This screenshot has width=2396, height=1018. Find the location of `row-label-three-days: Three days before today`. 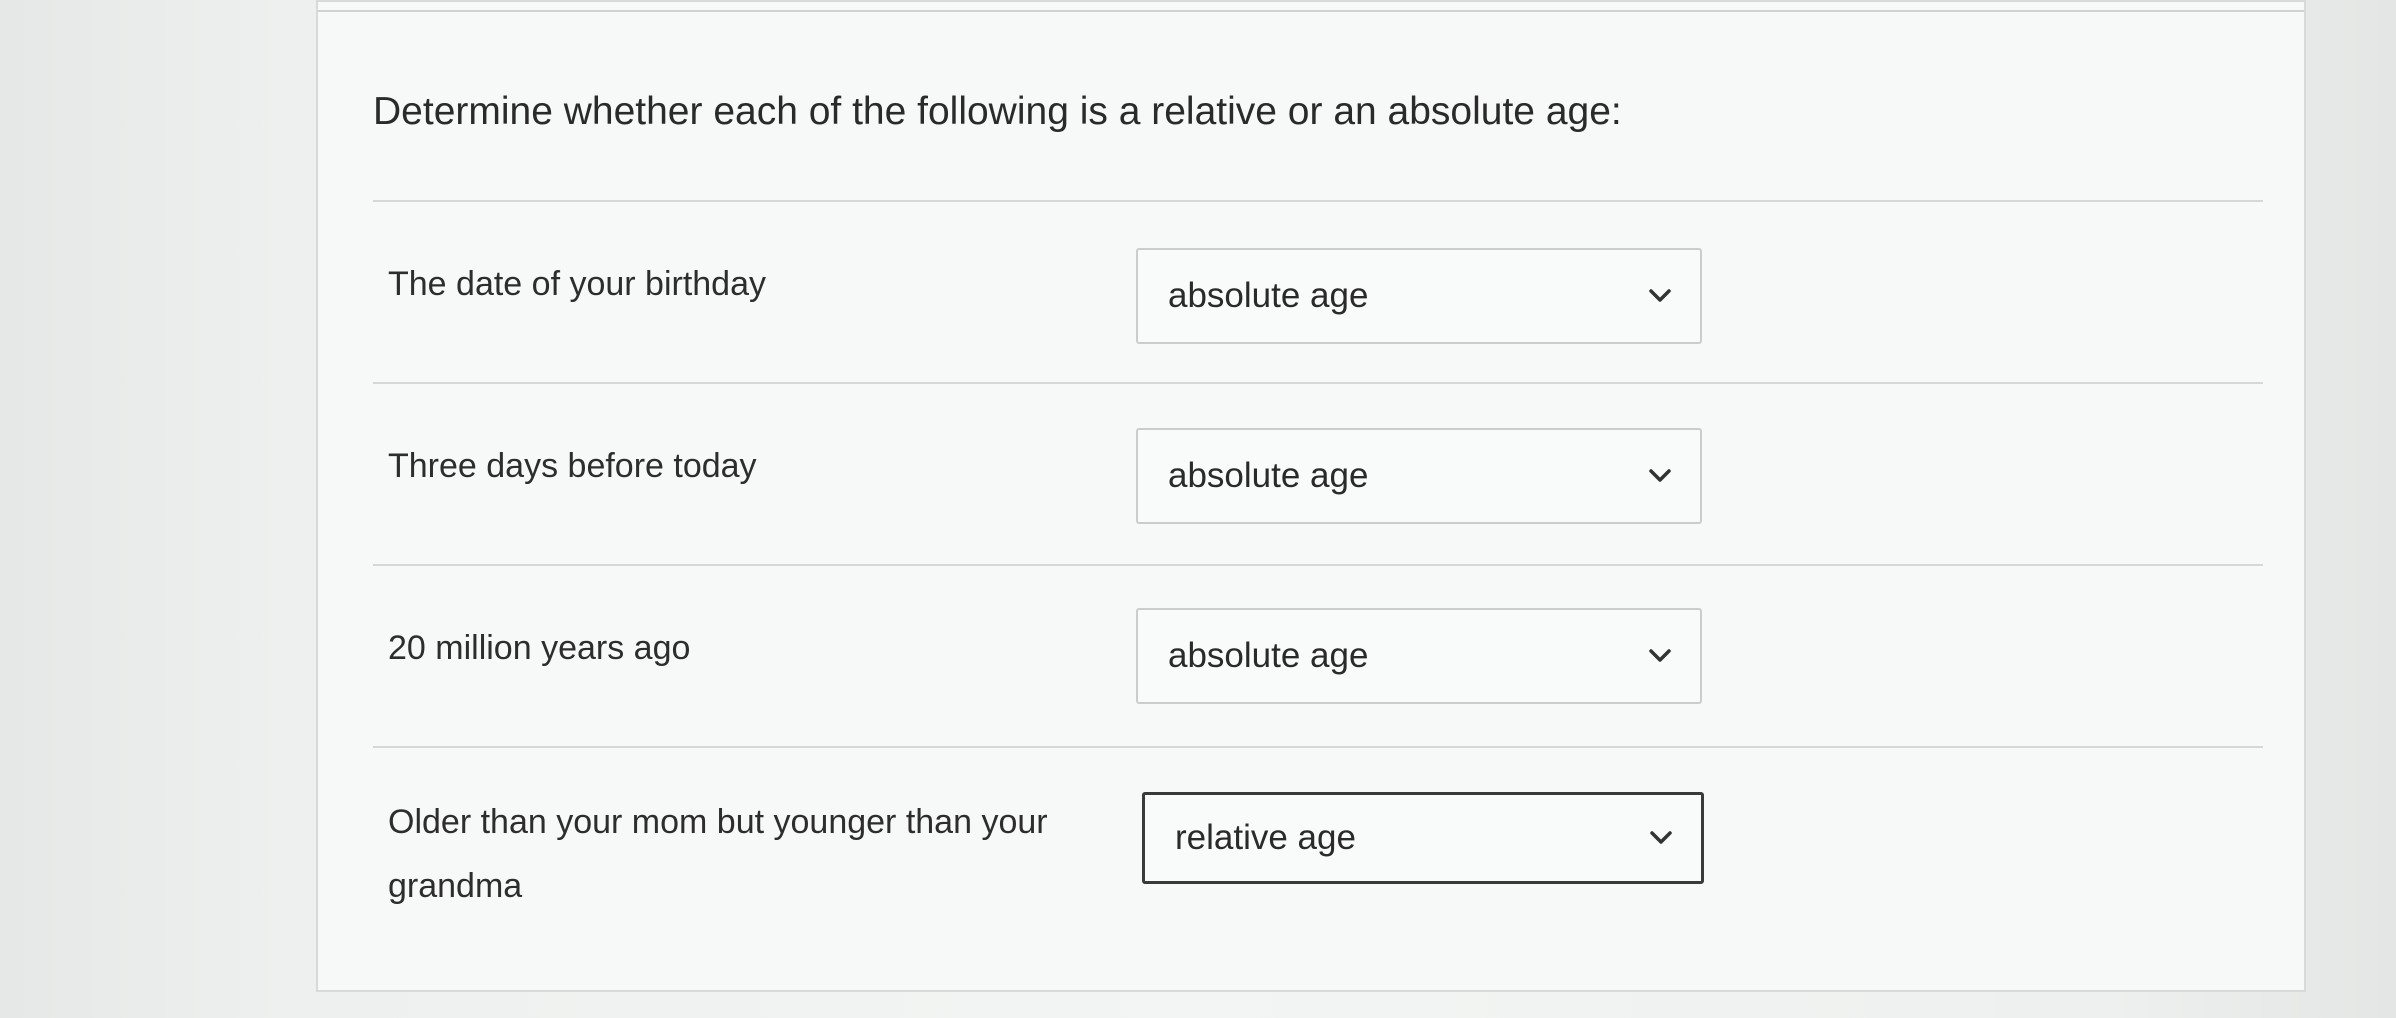

row-label-three-days: Three days before today is located at coordinates (572, 466).